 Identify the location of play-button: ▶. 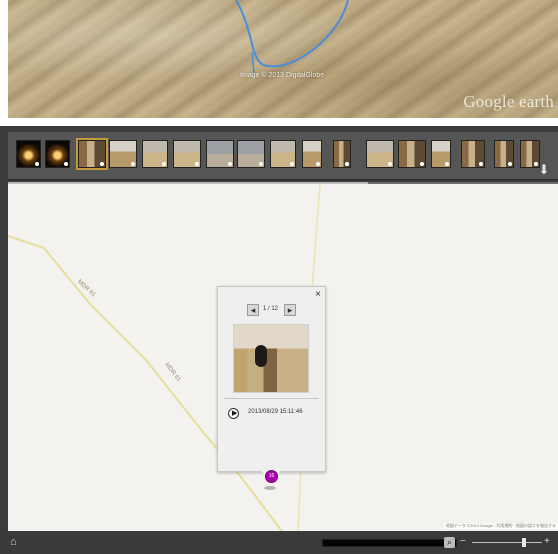
(233, 413).